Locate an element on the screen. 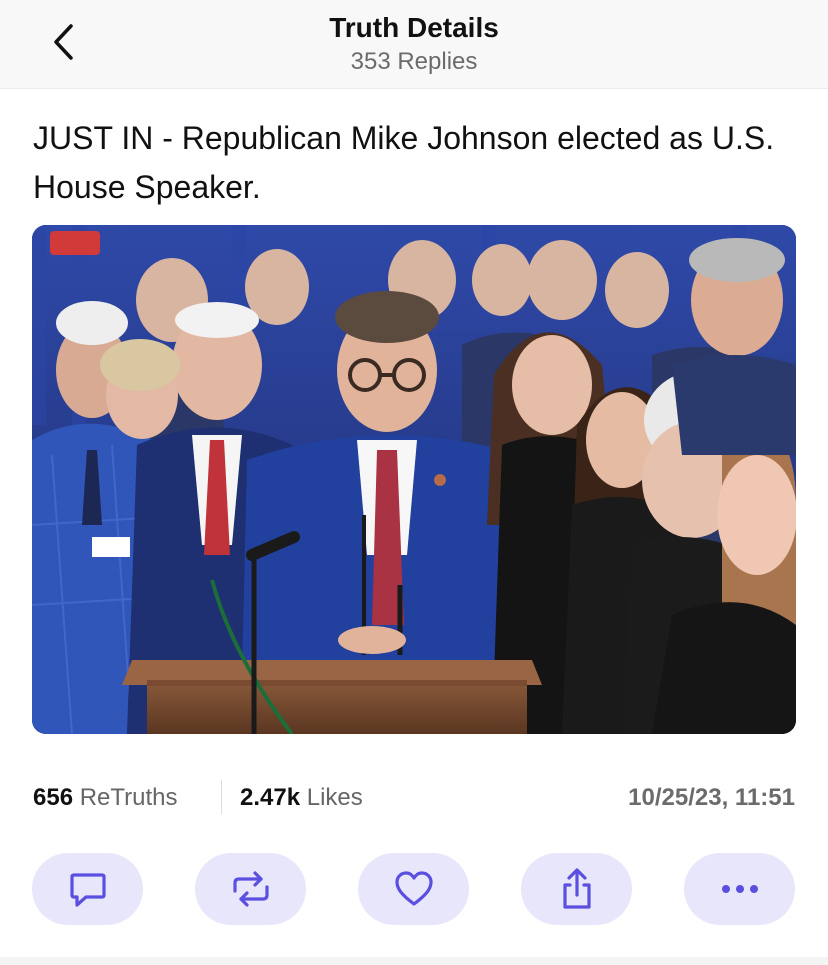  more-button is located at coordinates (739, 889).